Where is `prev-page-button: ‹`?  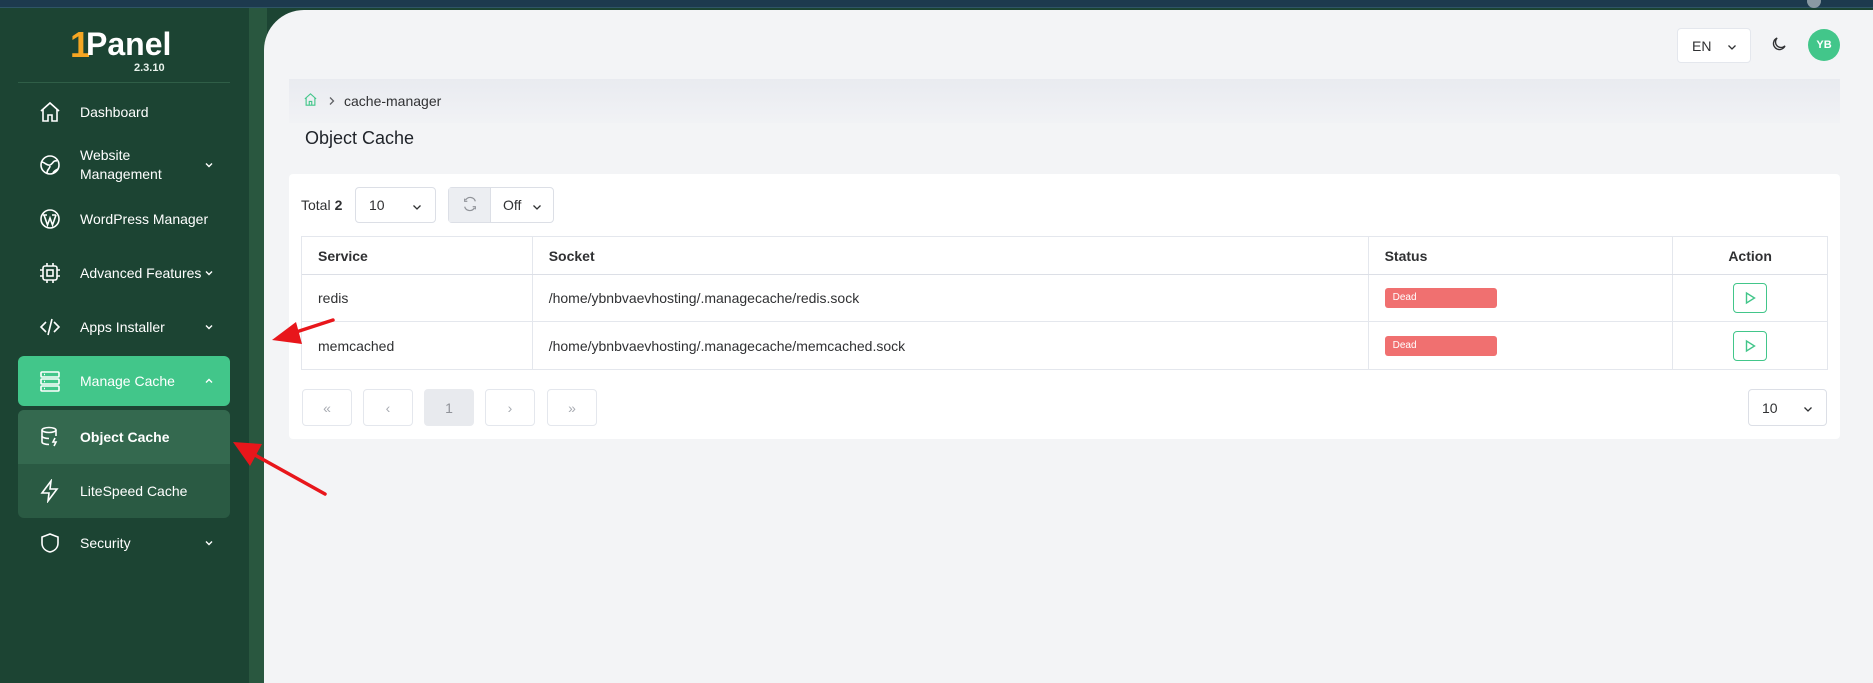 prev-page-button: ‹ is located at coordinates (388, 407).